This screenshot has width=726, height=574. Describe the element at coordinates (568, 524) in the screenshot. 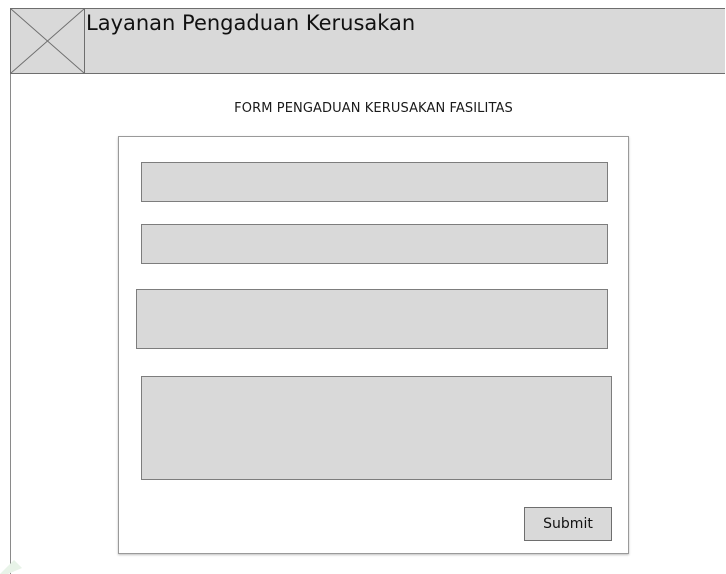

I see `submit-button: Submit` at that location.